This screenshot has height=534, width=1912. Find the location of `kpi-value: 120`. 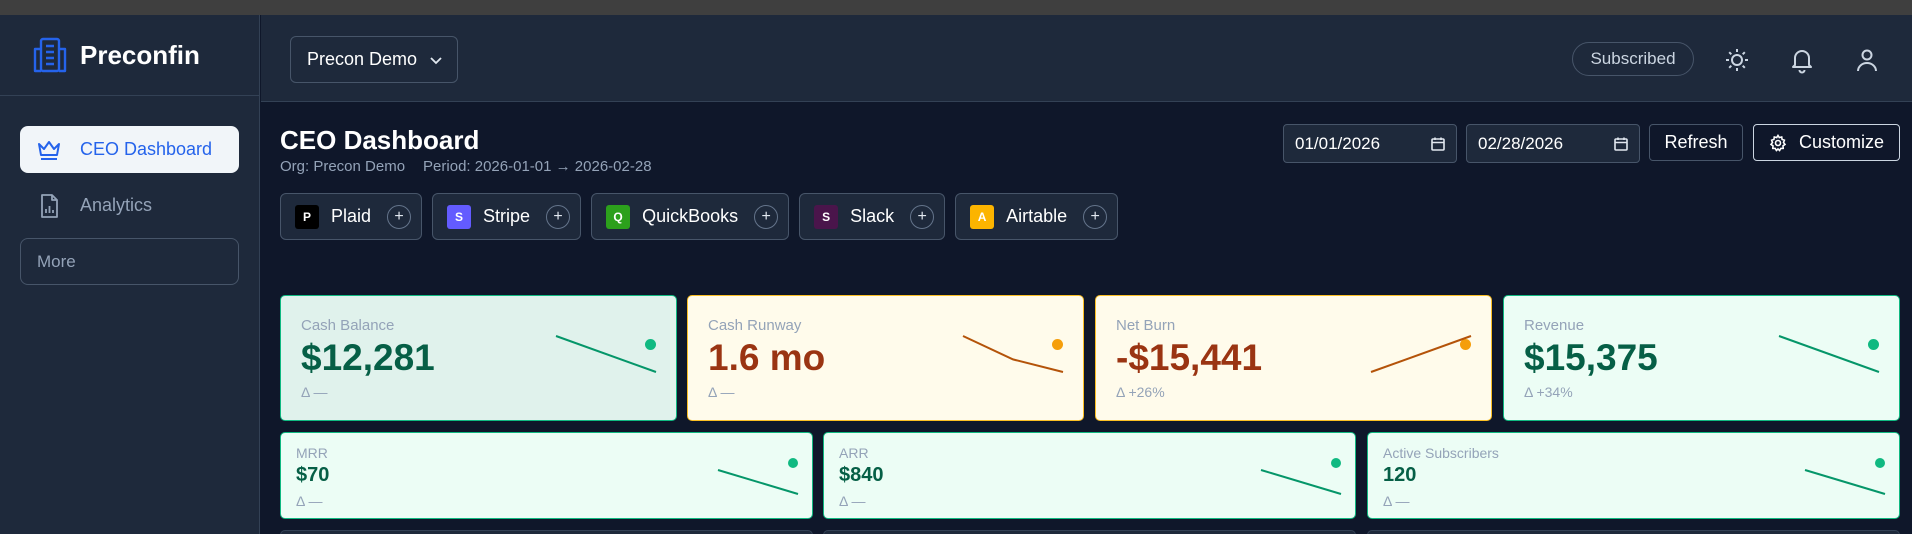

kpi-value: 120 is located at coordinates (1400, 475).